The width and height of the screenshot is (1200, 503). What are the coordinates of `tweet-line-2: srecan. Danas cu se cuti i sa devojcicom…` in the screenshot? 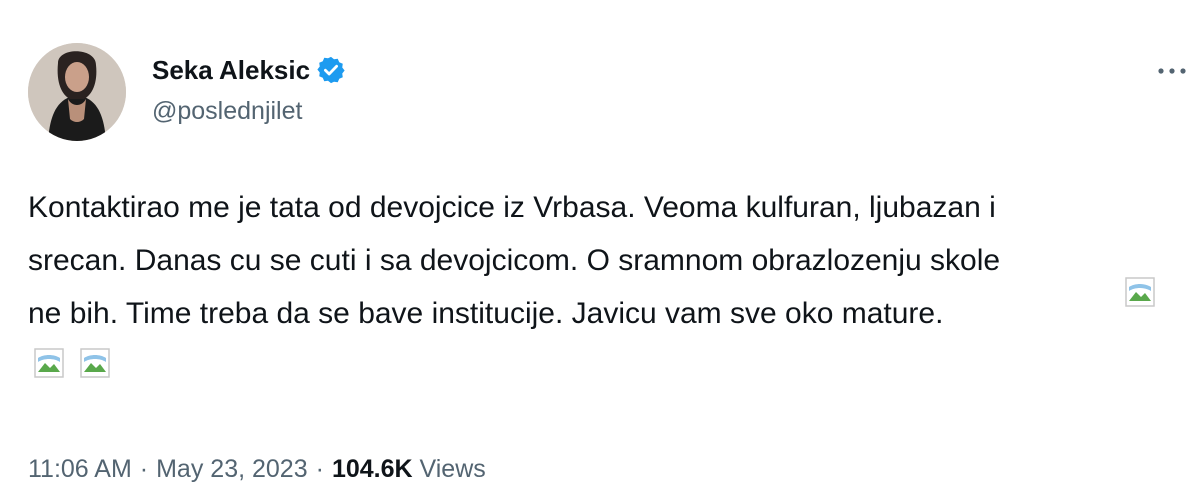 It's located at (514, 260).